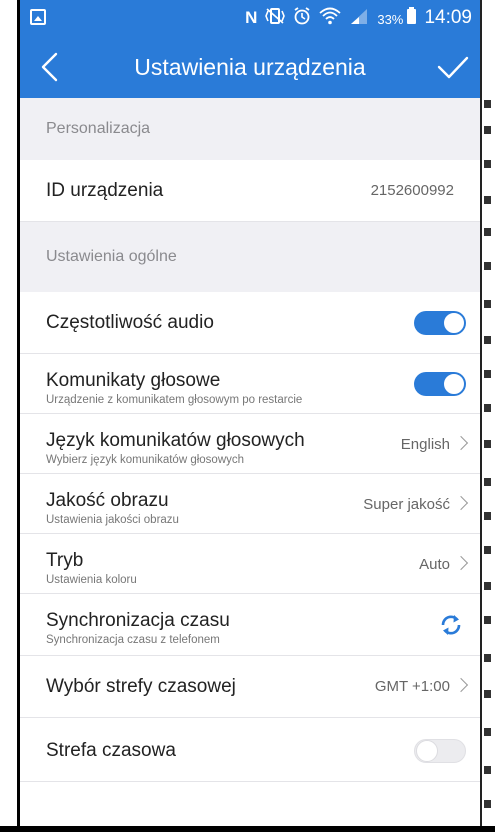 Image resolution: width=495 pixels, height=832 pixels. What do you see at coordinates (141, 686) in the screenshot?
I see `timezone-select-label: Wybór strefy czasowej` at bounding box center [141, 686].